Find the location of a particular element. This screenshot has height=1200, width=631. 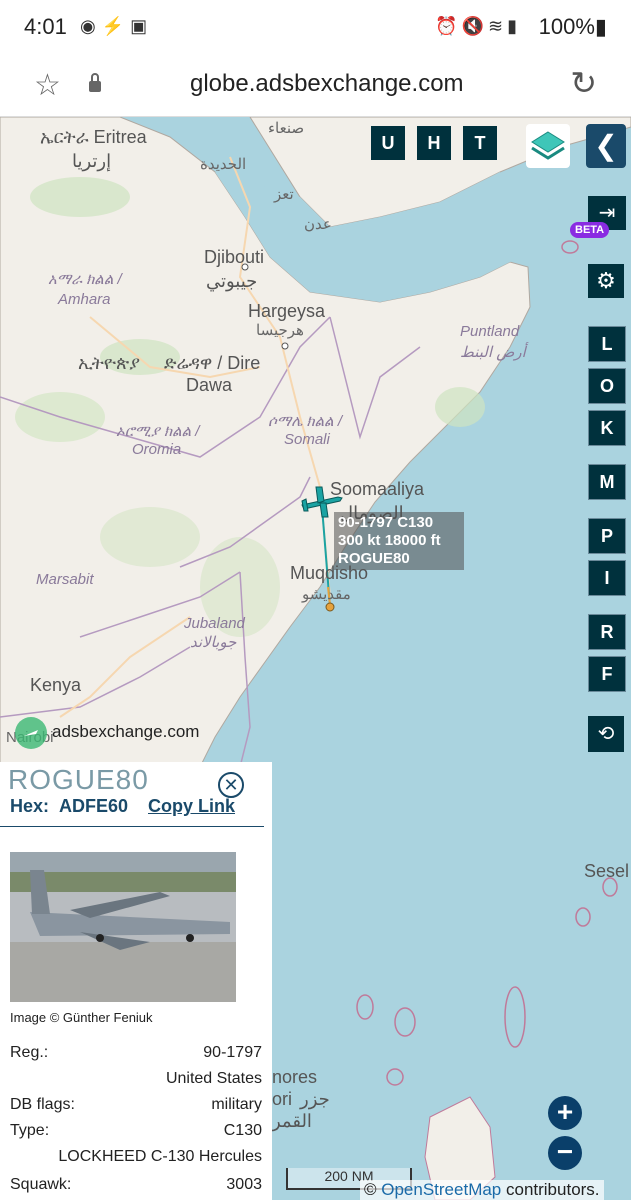

reg-label: Reg.: is located at coordinates (29, 1052).